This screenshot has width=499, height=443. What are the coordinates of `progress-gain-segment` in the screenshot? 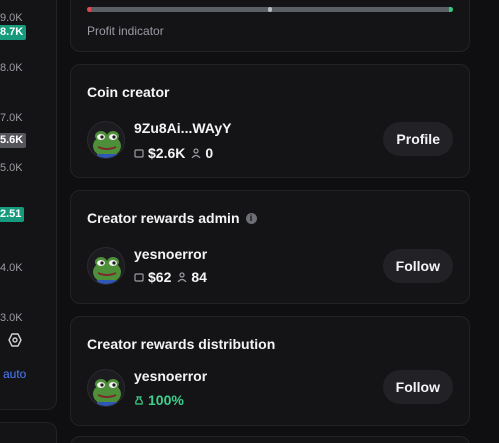 It's located at (451, 9).